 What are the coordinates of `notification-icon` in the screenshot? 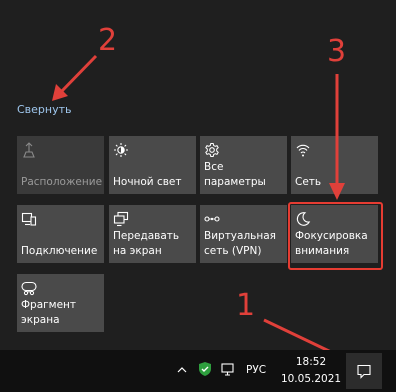 It's located at (364, 371).